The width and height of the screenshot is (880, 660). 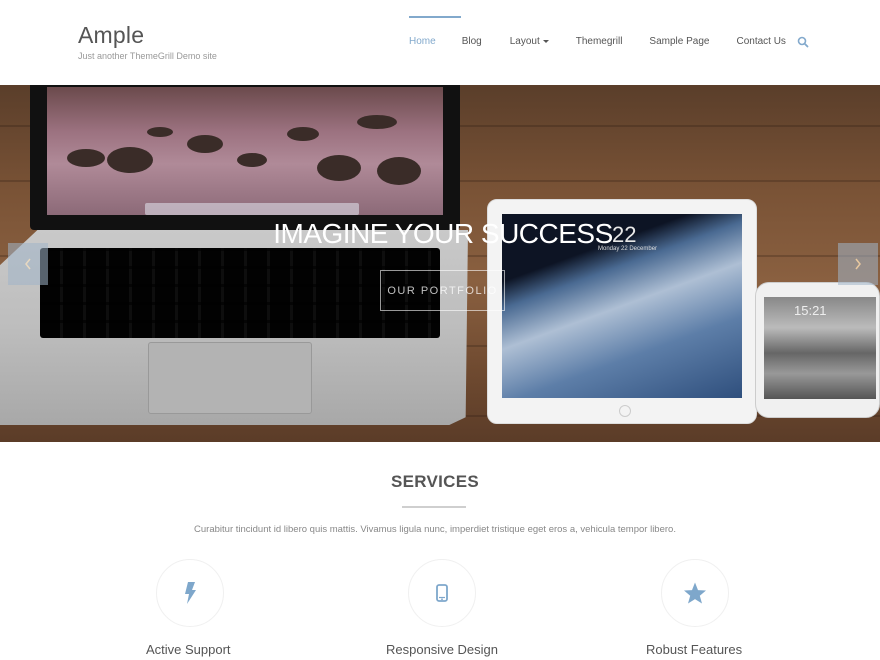 I want to click on caret-down-icon, so click(x=545, y=41).